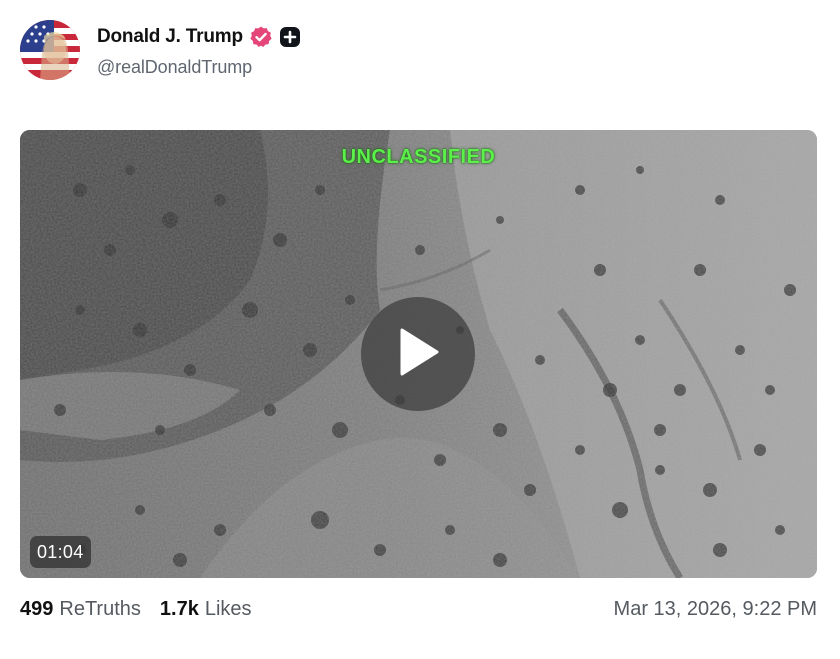  I want to click on video-duration: 01:04, so click(60, 552).